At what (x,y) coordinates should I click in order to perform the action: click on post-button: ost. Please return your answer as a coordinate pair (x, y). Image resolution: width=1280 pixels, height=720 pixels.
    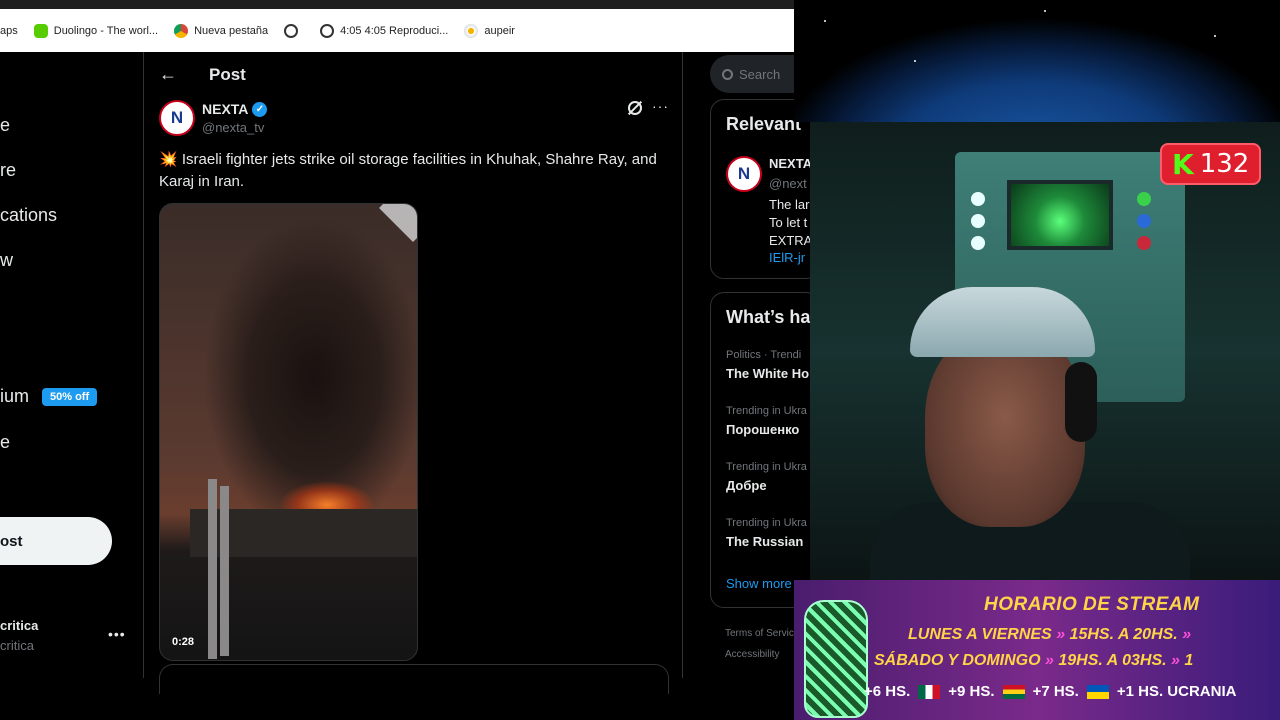
    Looking at the image, I should click on (56, 541).